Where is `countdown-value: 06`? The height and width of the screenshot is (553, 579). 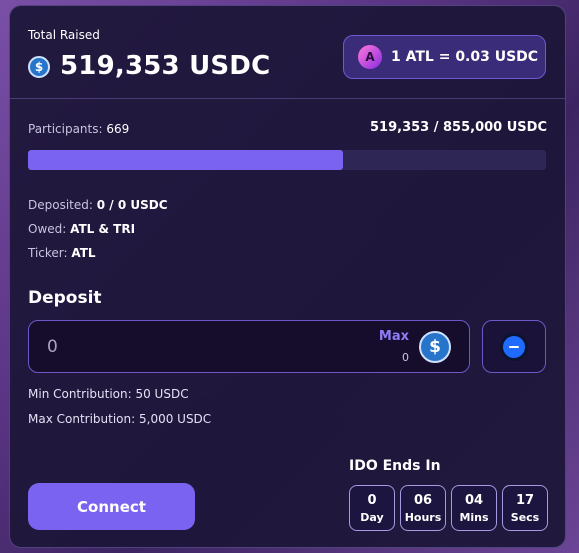
countdown-value: 06 is located at coordinates (423, 500).